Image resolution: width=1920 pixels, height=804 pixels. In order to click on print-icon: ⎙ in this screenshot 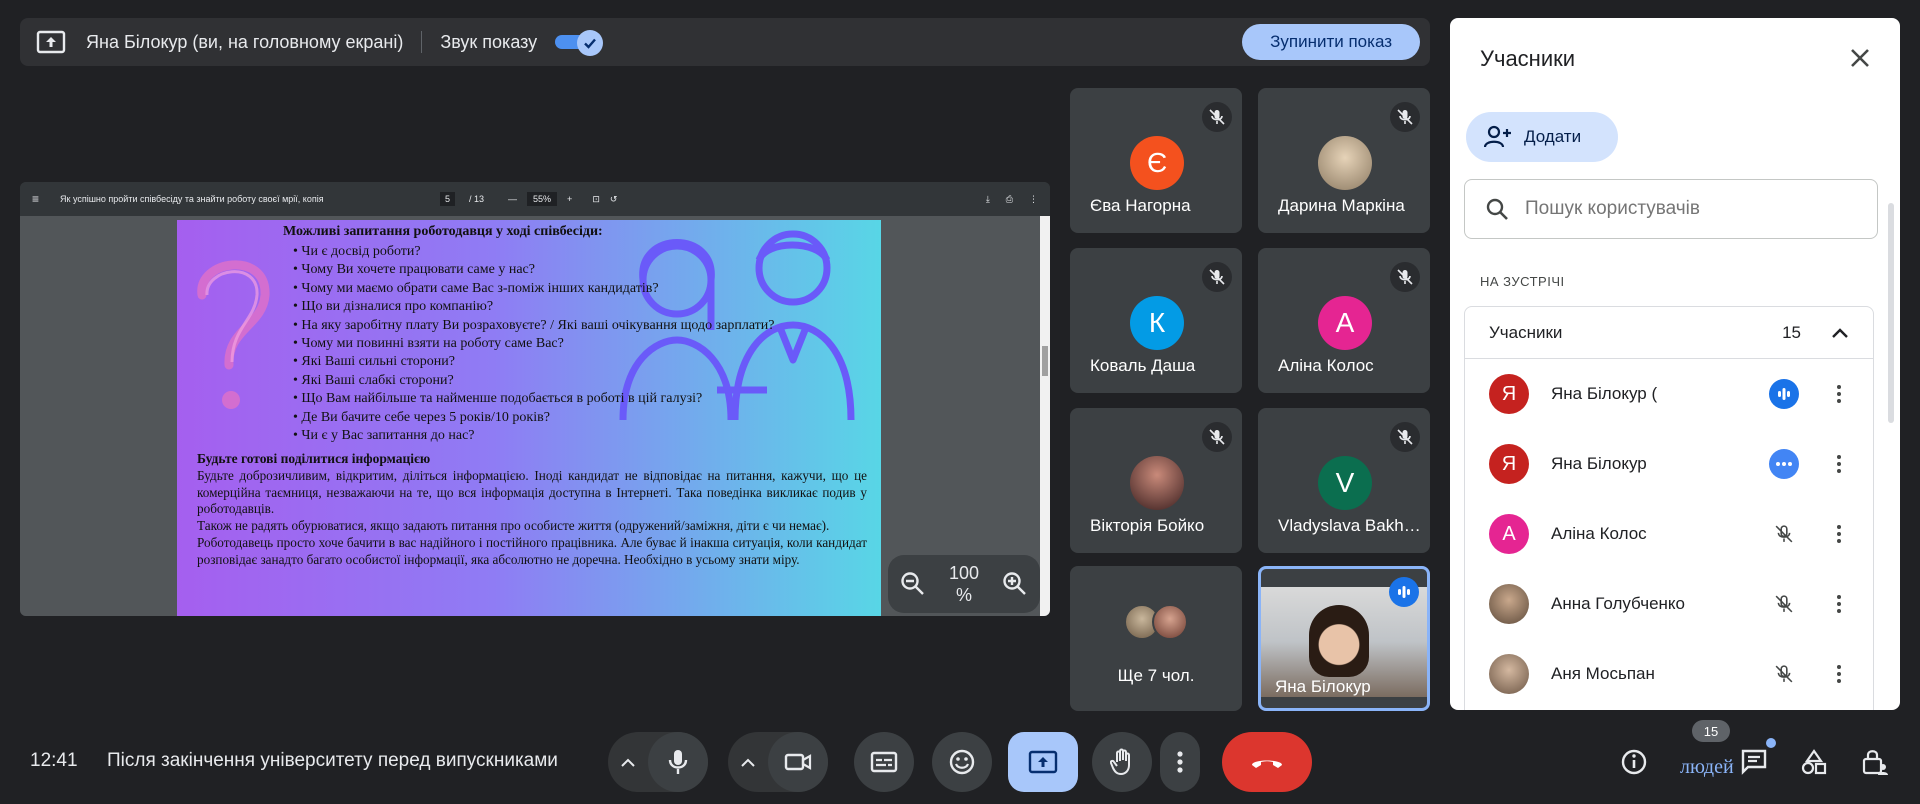, I will do `click(1009, 199)`.